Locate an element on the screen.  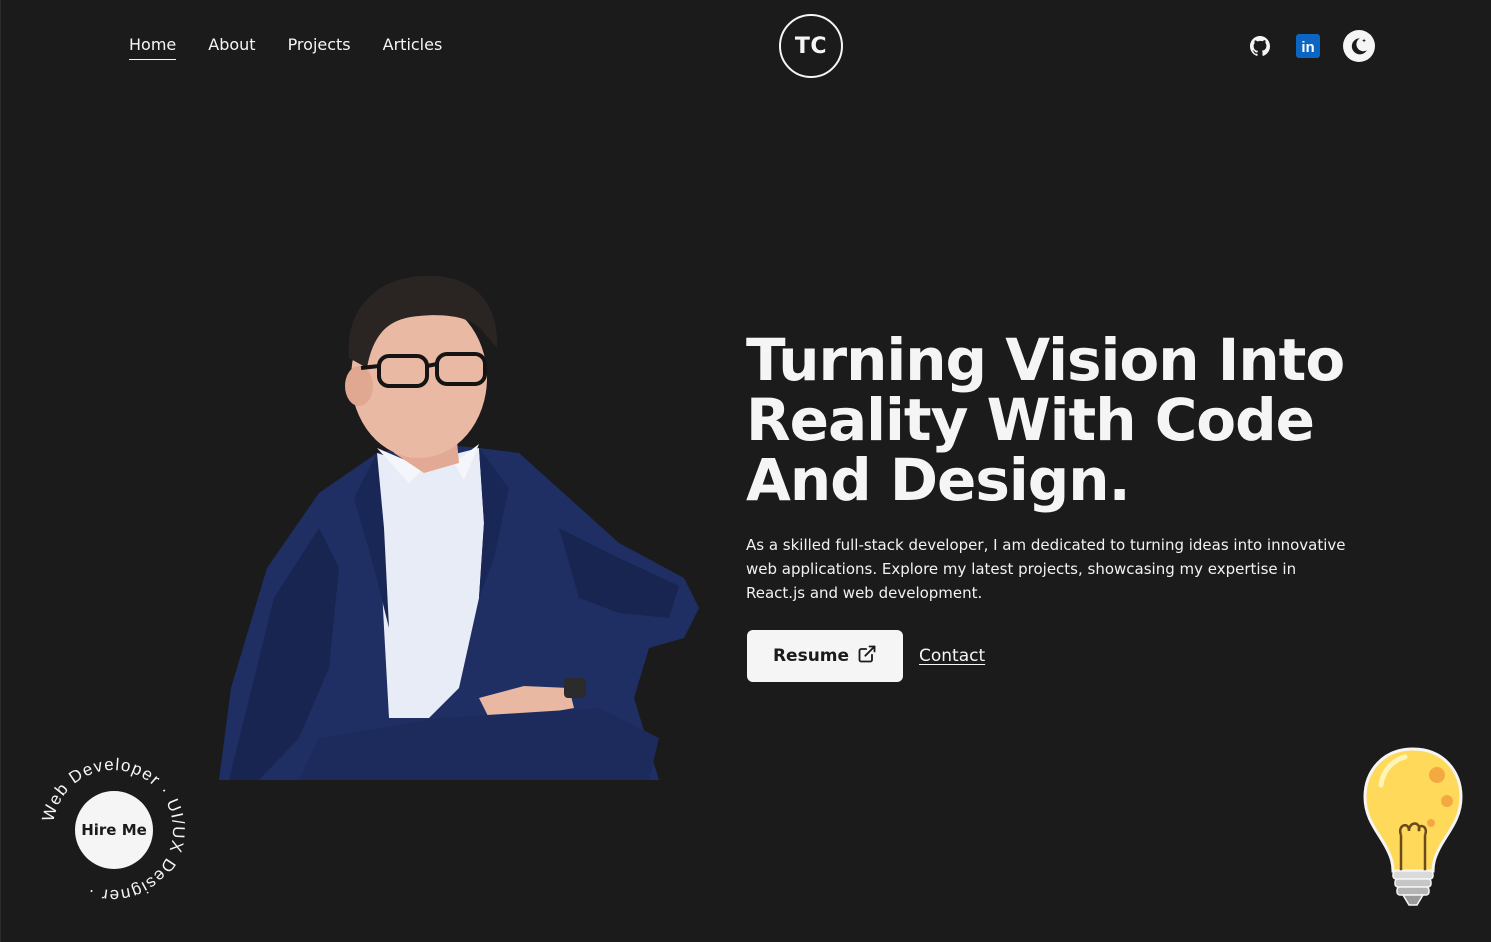
resume-button: Resume is located at coordinates (825, 656).